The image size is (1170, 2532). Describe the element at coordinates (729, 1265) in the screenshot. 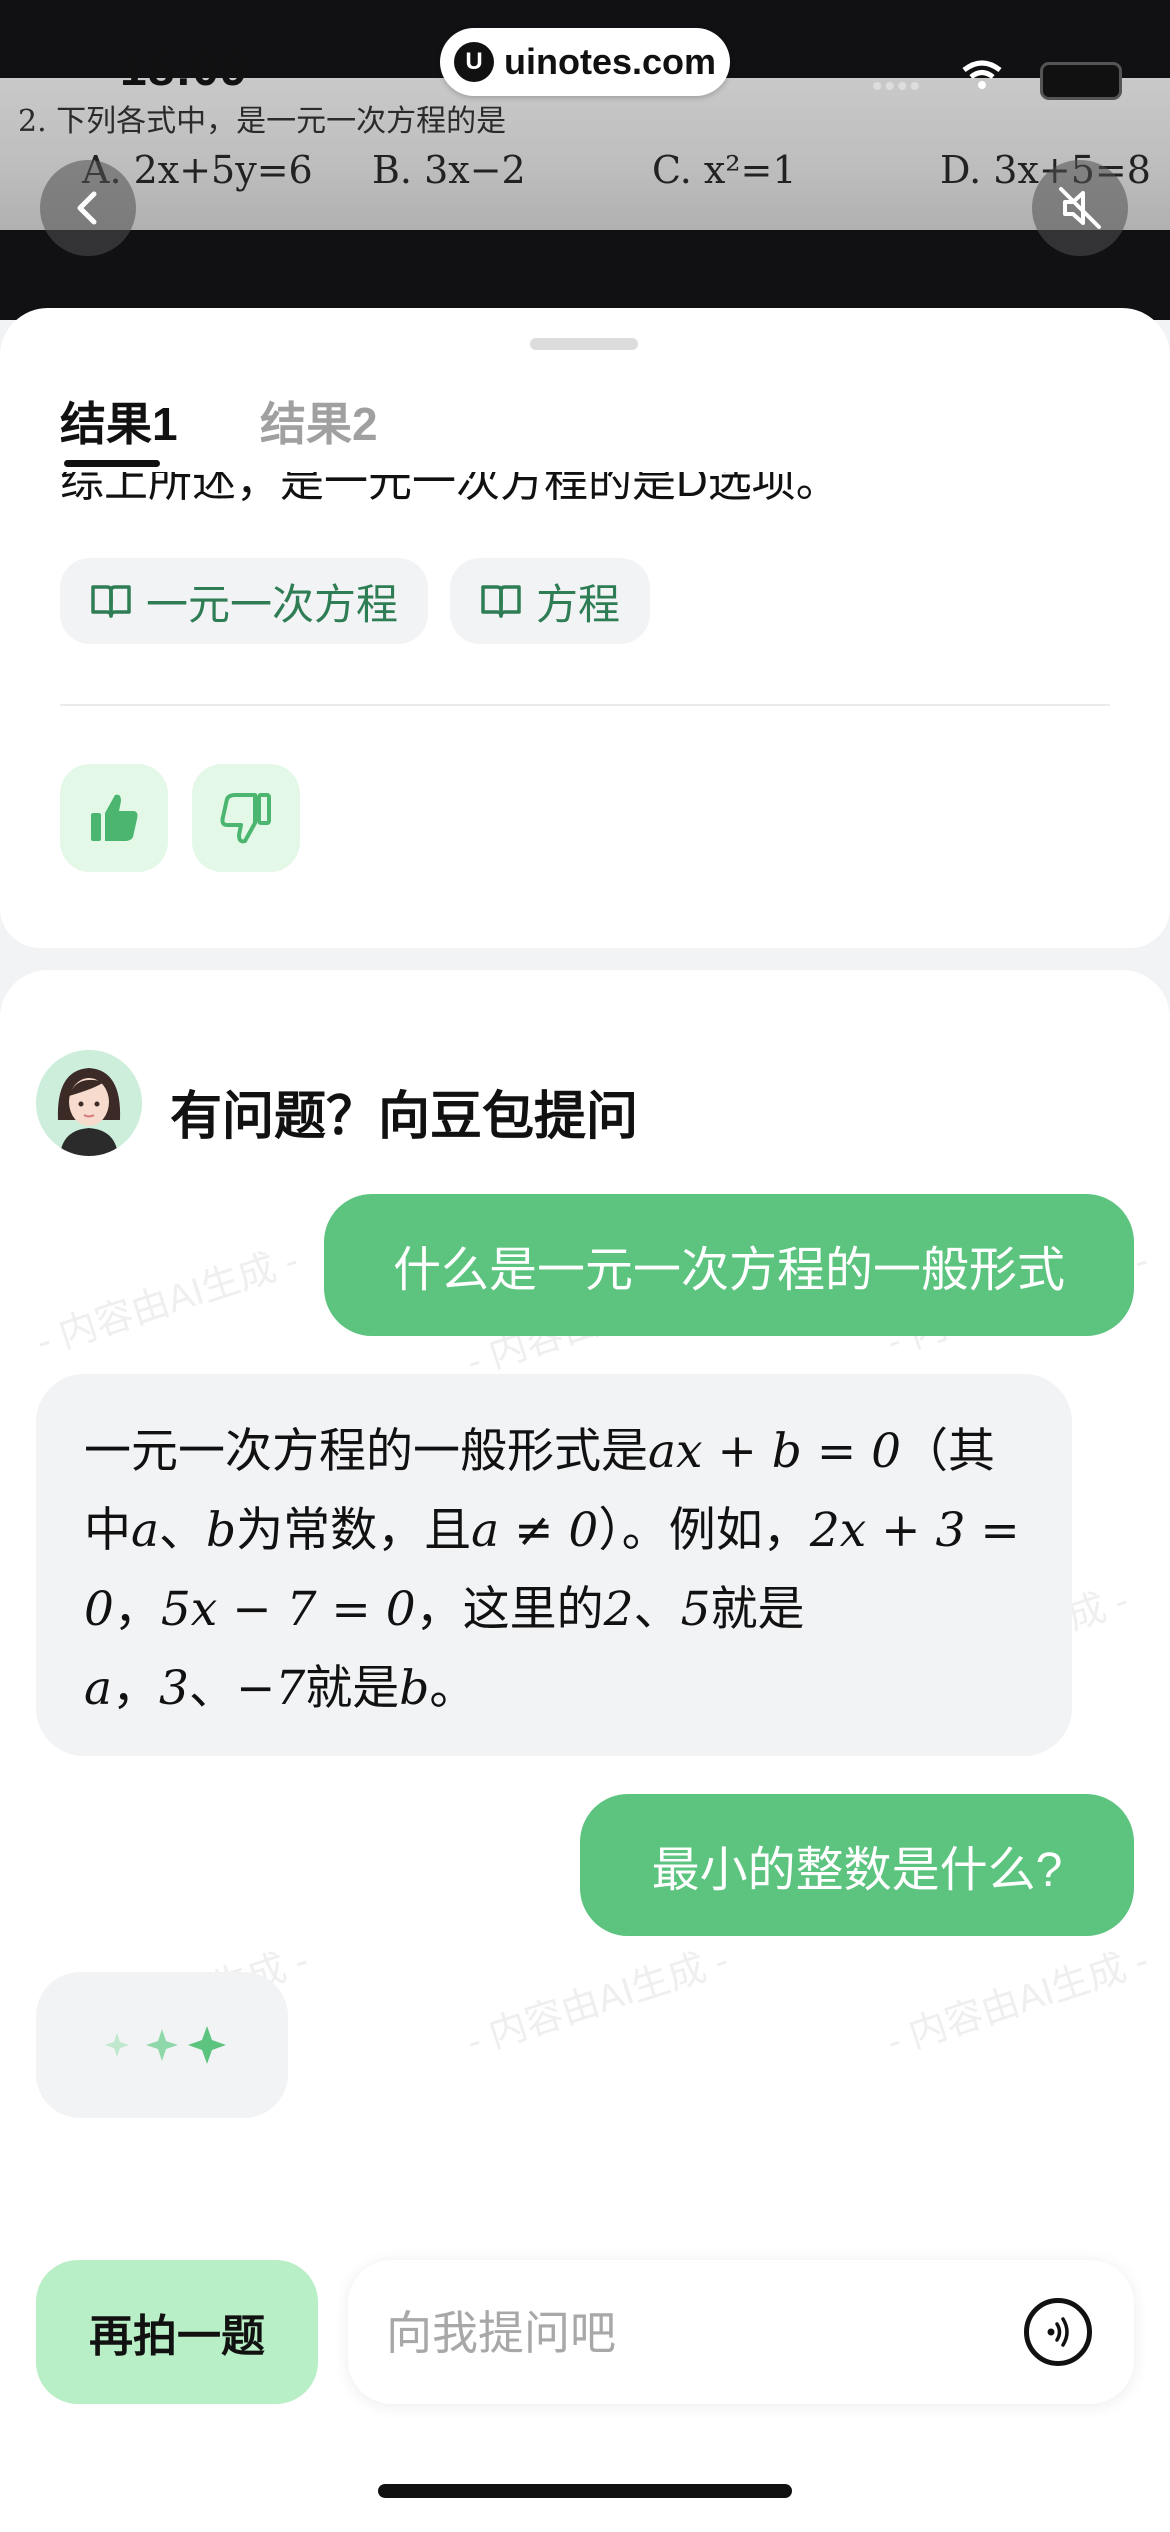

I see `user-message: 什么是一元一次方程的一般形式` at that location.